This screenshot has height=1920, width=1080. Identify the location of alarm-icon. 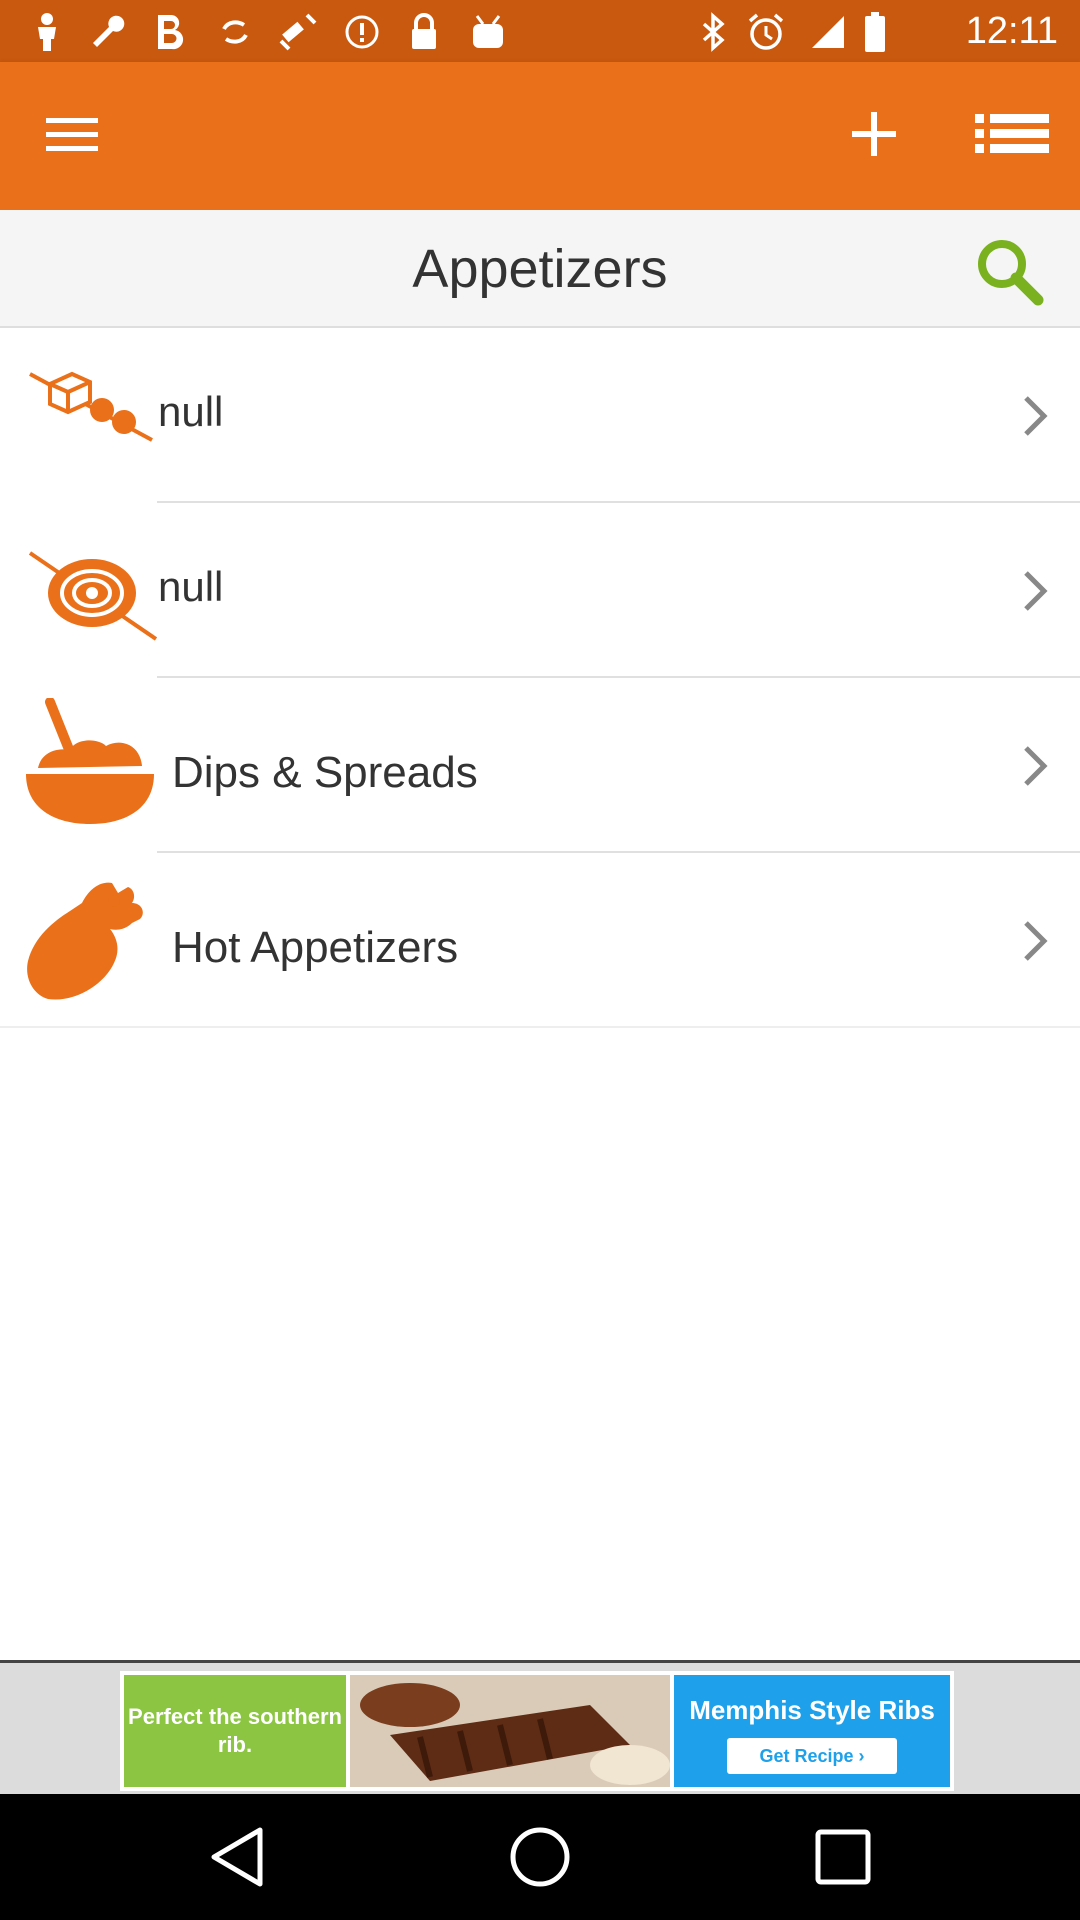
(766, 32).